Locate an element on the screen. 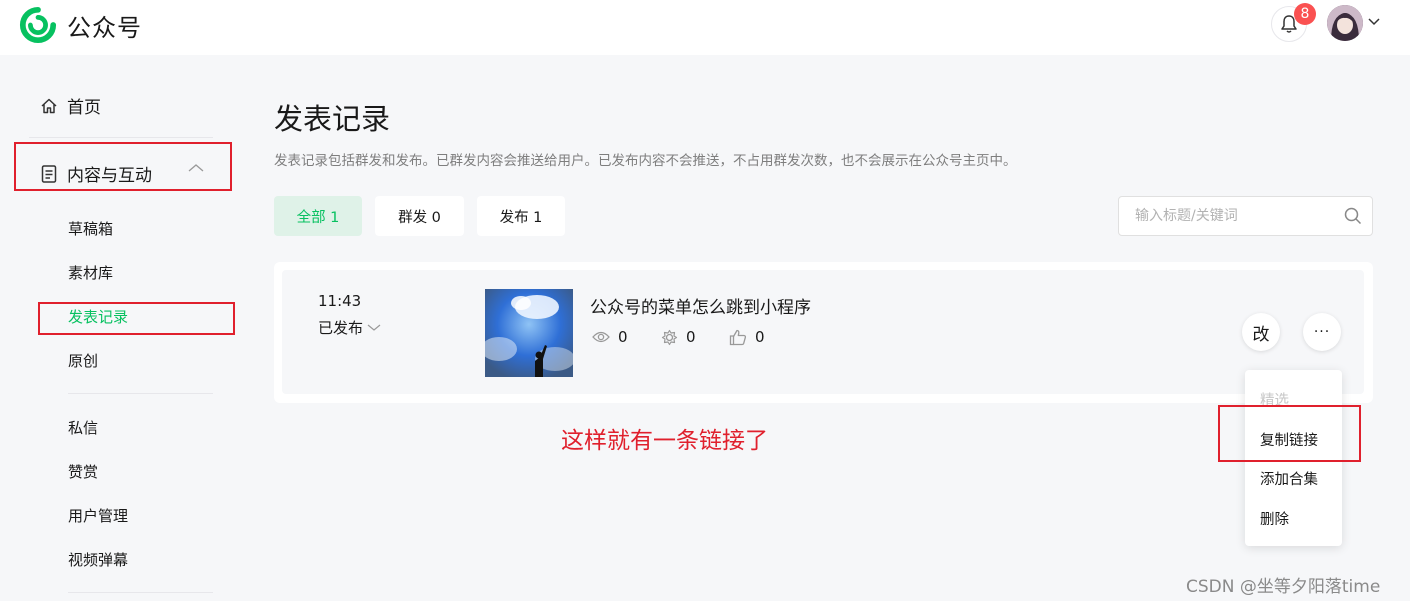 The image size is (1410, 601). sidebar-item-materials: 素材库 is located at coordinates (90, 272).